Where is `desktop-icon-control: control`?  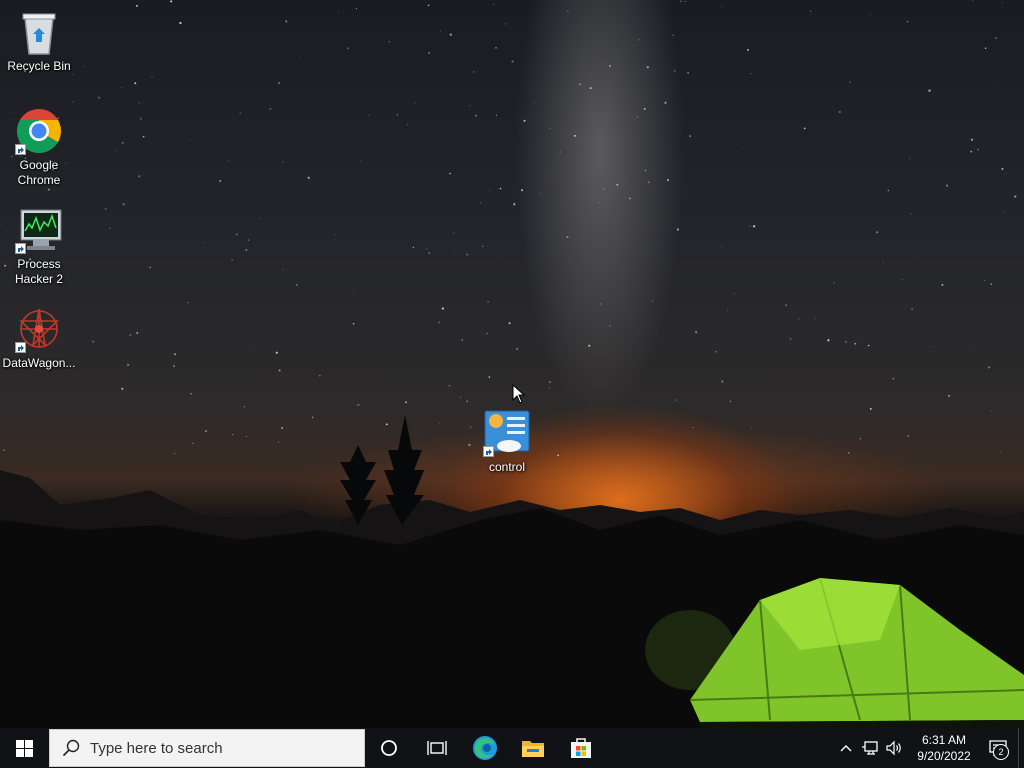 desktop-icon-control: control is located at coordinates (507, 442).